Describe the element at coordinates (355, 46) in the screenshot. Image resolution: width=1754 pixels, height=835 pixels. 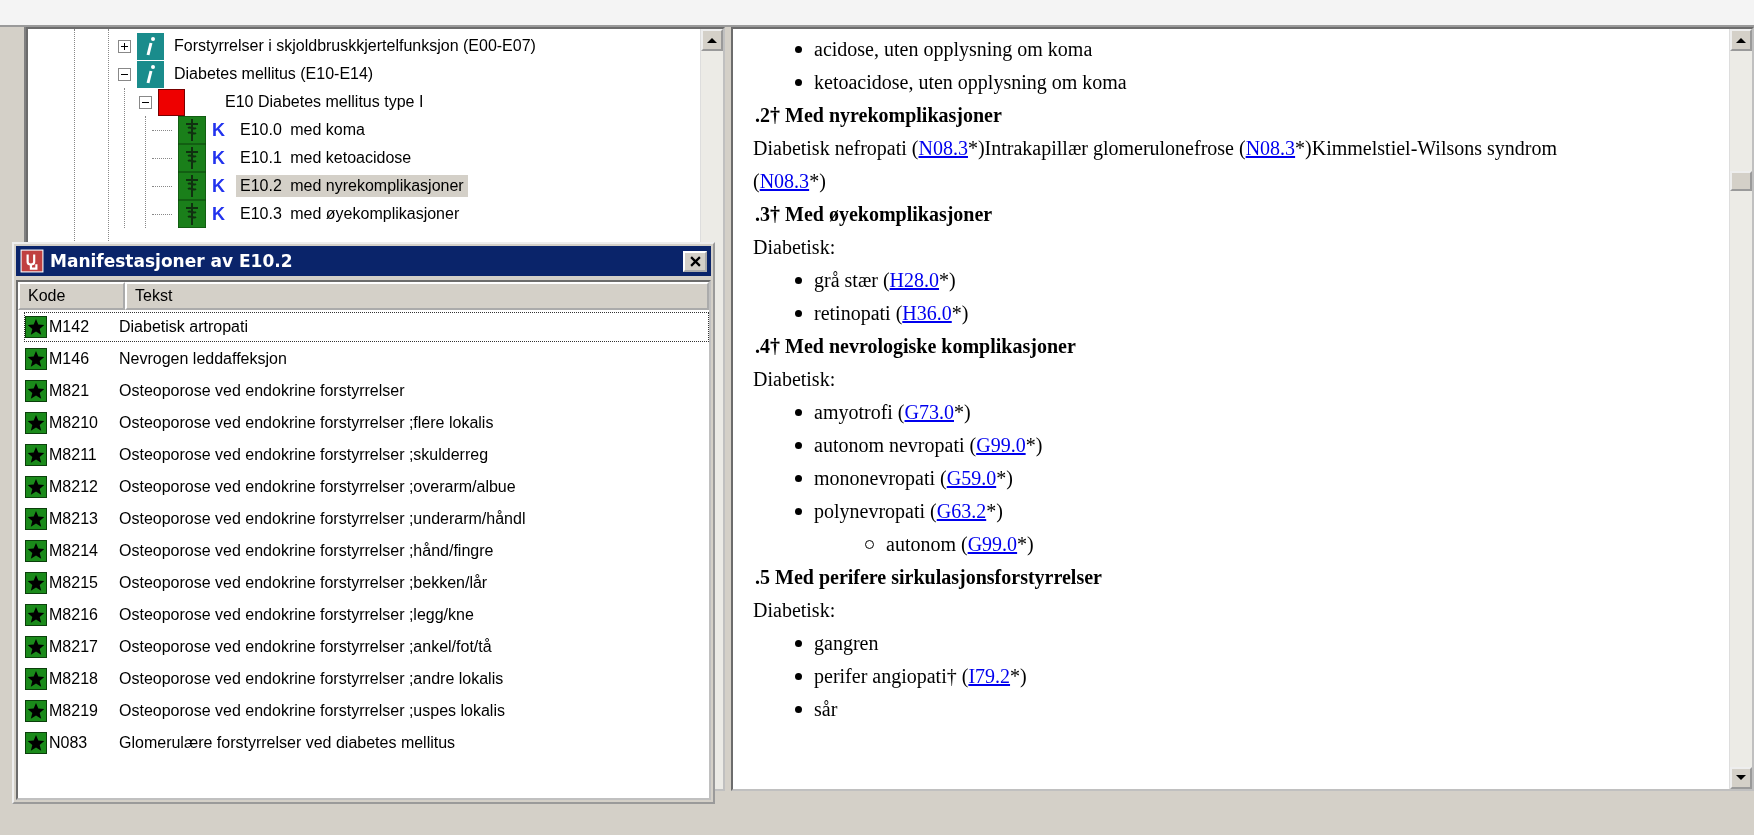
I see `tree-item: Forstyrrelser i skjoldbruskkjertelfunksjon (E00-E07)` at that location.